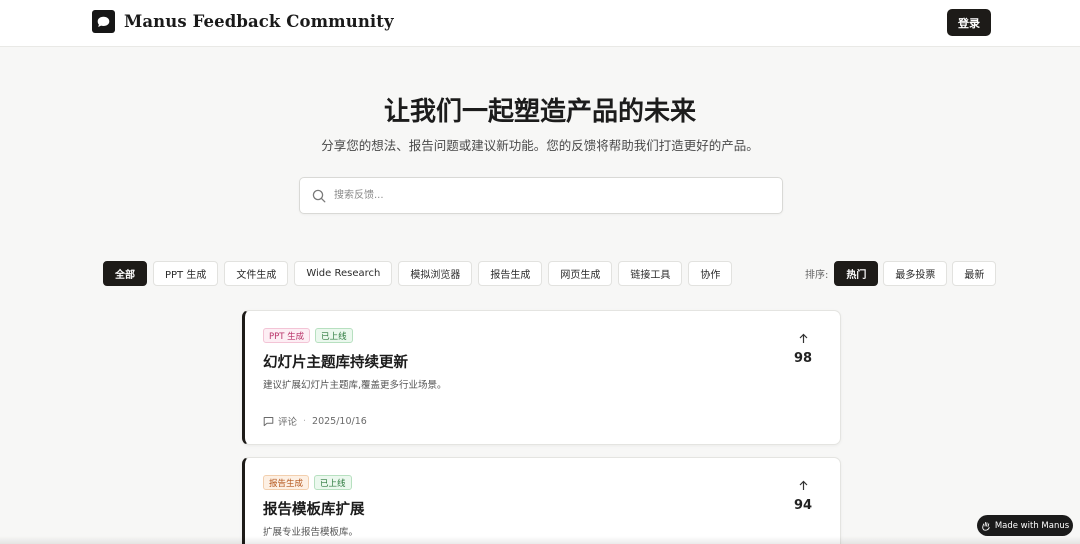 Image resolution: width=1080 pixels, height=544 pixels. I want to click on card-meta: 评论 · 2025/10/16, so click(315, 421).